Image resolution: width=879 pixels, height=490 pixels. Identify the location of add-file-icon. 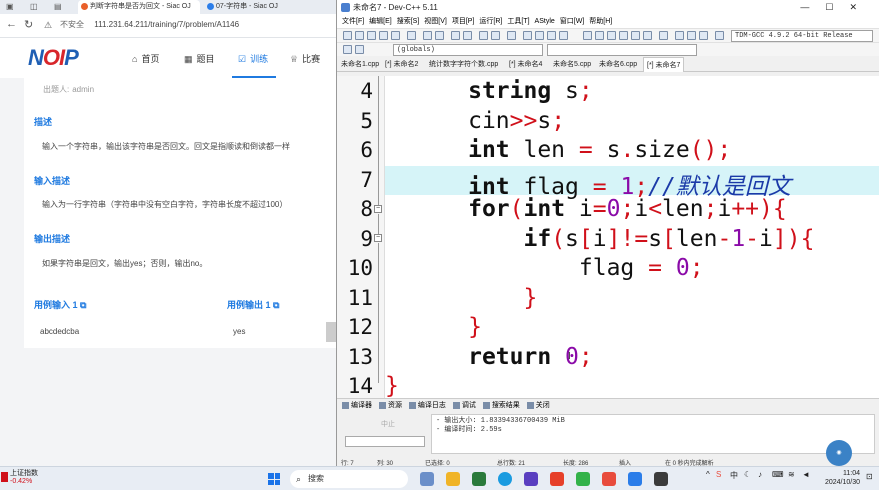
(539, 35).